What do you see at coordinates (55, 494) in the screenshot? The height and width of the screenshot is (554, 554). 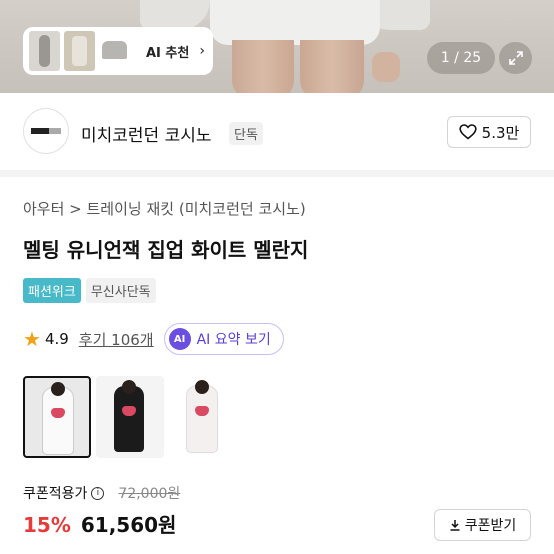 I see `coupon-price-label: 쿠폰적용가` at bounding box center [55, 494].